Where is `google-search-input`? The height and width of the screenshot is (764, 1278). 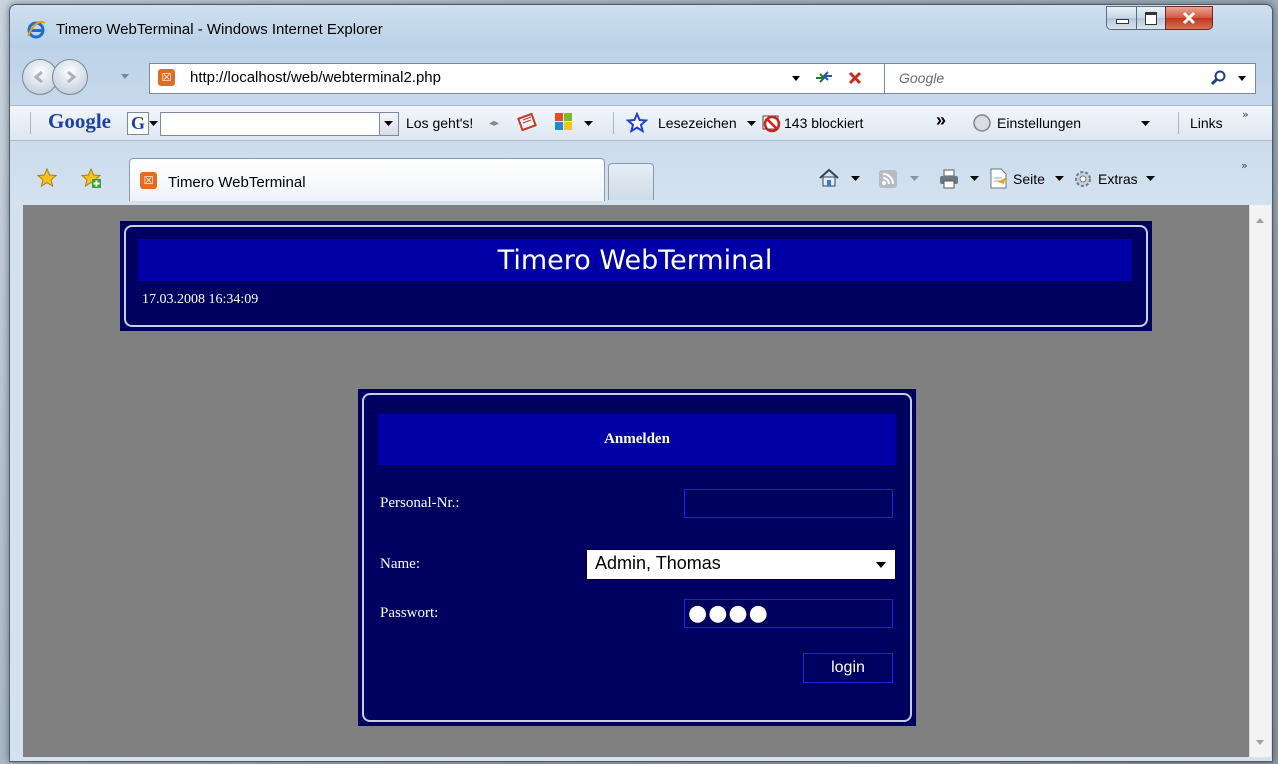
google-search-input is located at coordinates (279, 124).